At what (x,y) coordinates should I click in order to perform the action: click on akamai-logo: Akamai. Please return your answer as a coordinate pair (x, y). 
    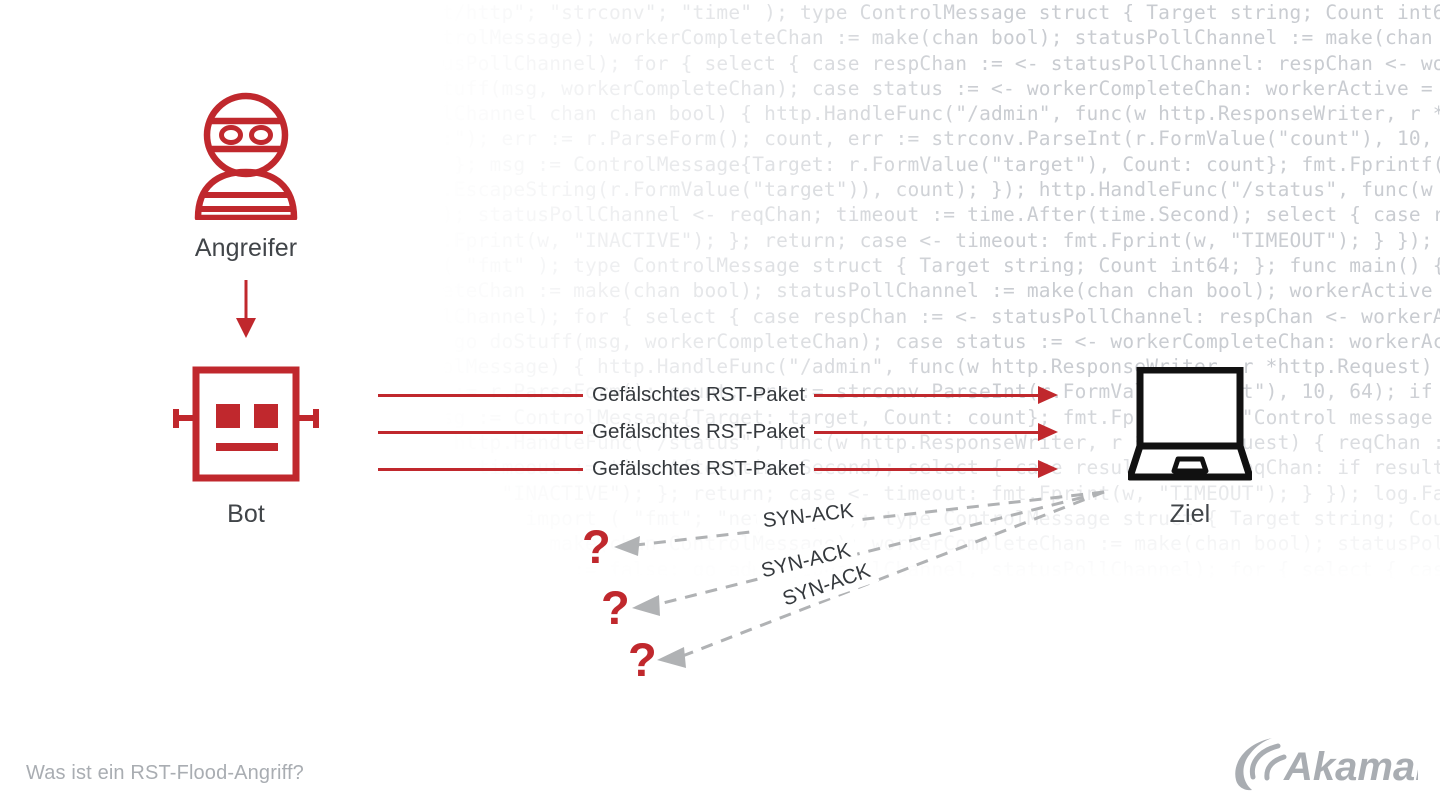
    Looking at the image, I should click on (1327, 761).